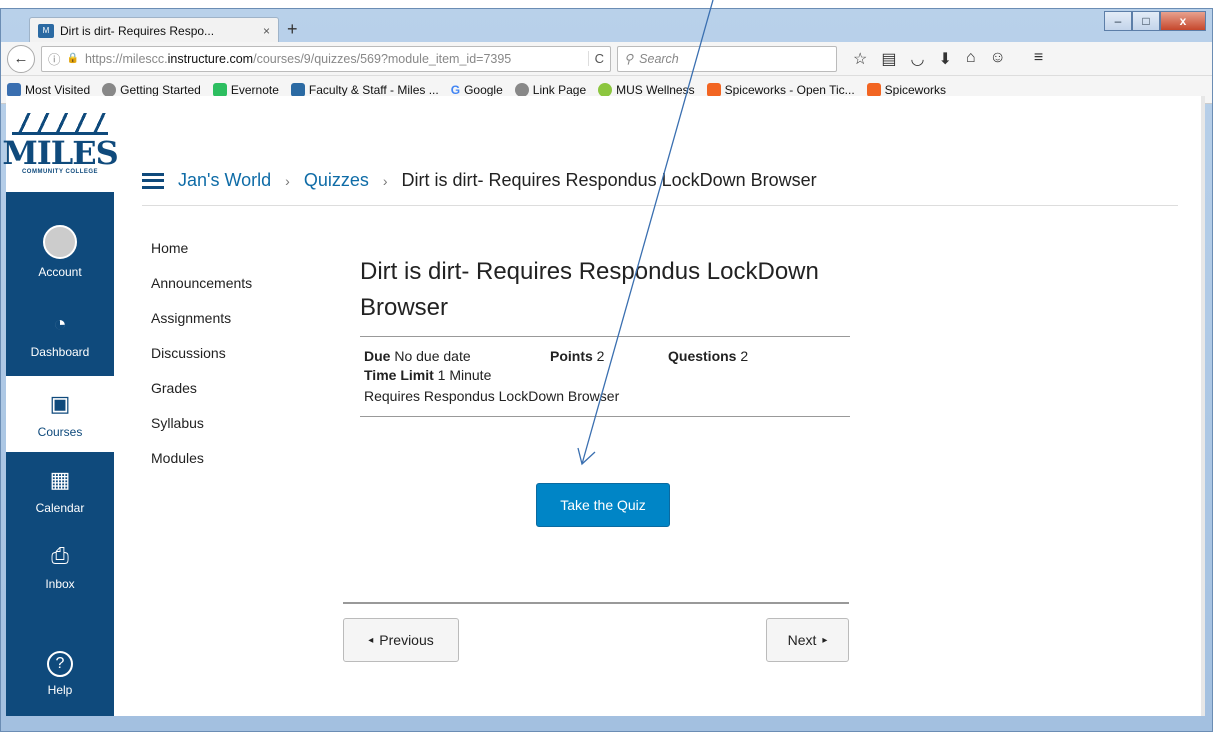 This screenshot has height=732, width=1213. Describe the element at coordinates (60, 172) in the screenshot. I see `logo-subtitle: COMMUNITY COLLEGE` at that location.